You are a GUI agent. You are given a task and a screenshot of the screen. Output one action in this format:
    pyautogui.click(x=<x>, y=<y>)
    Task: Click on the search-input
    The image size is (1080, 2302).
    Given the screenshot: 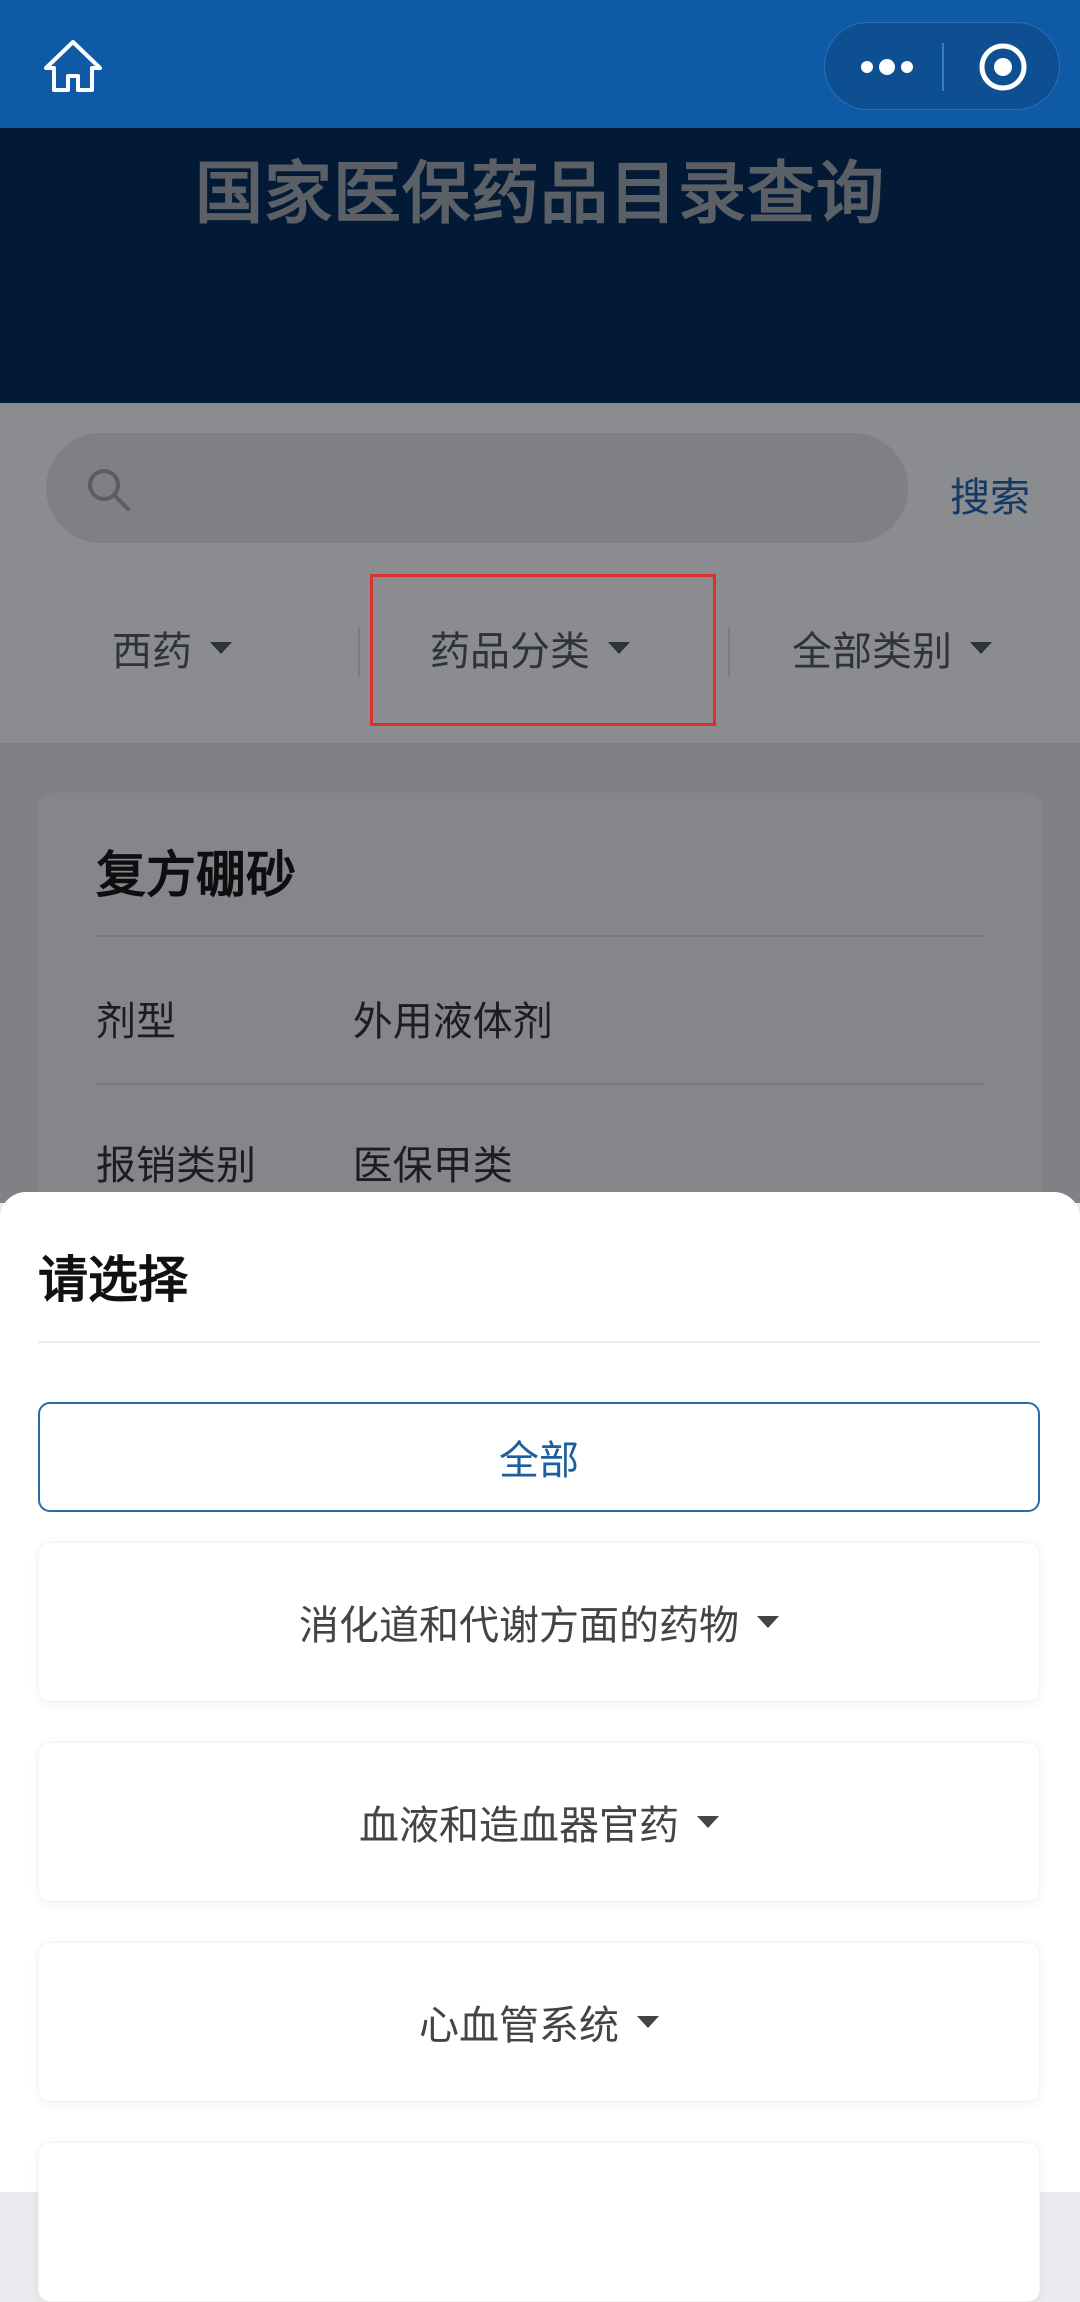 What is the action you would take?
    pyautogui.click(x=477, y=488)
    